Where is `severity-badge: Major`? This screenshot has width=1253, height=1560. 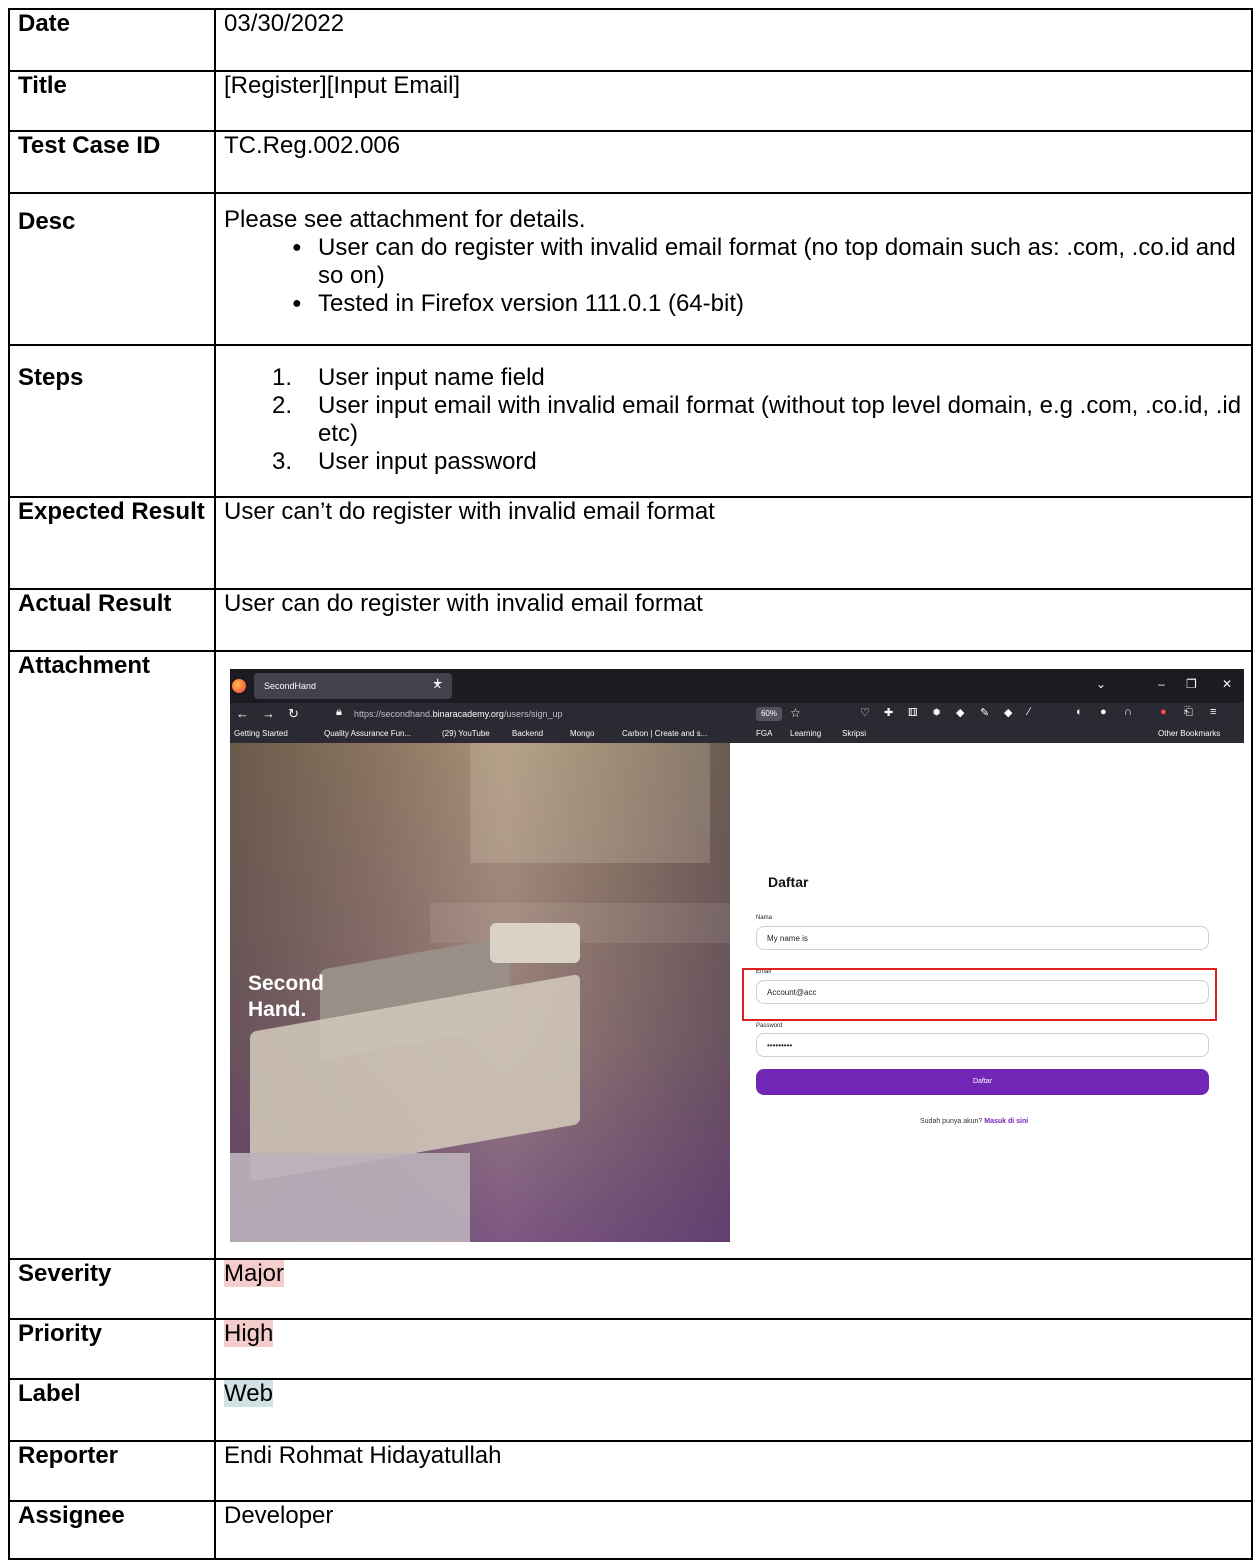 severity-badge: Major is located at coordinates (254, 1273).